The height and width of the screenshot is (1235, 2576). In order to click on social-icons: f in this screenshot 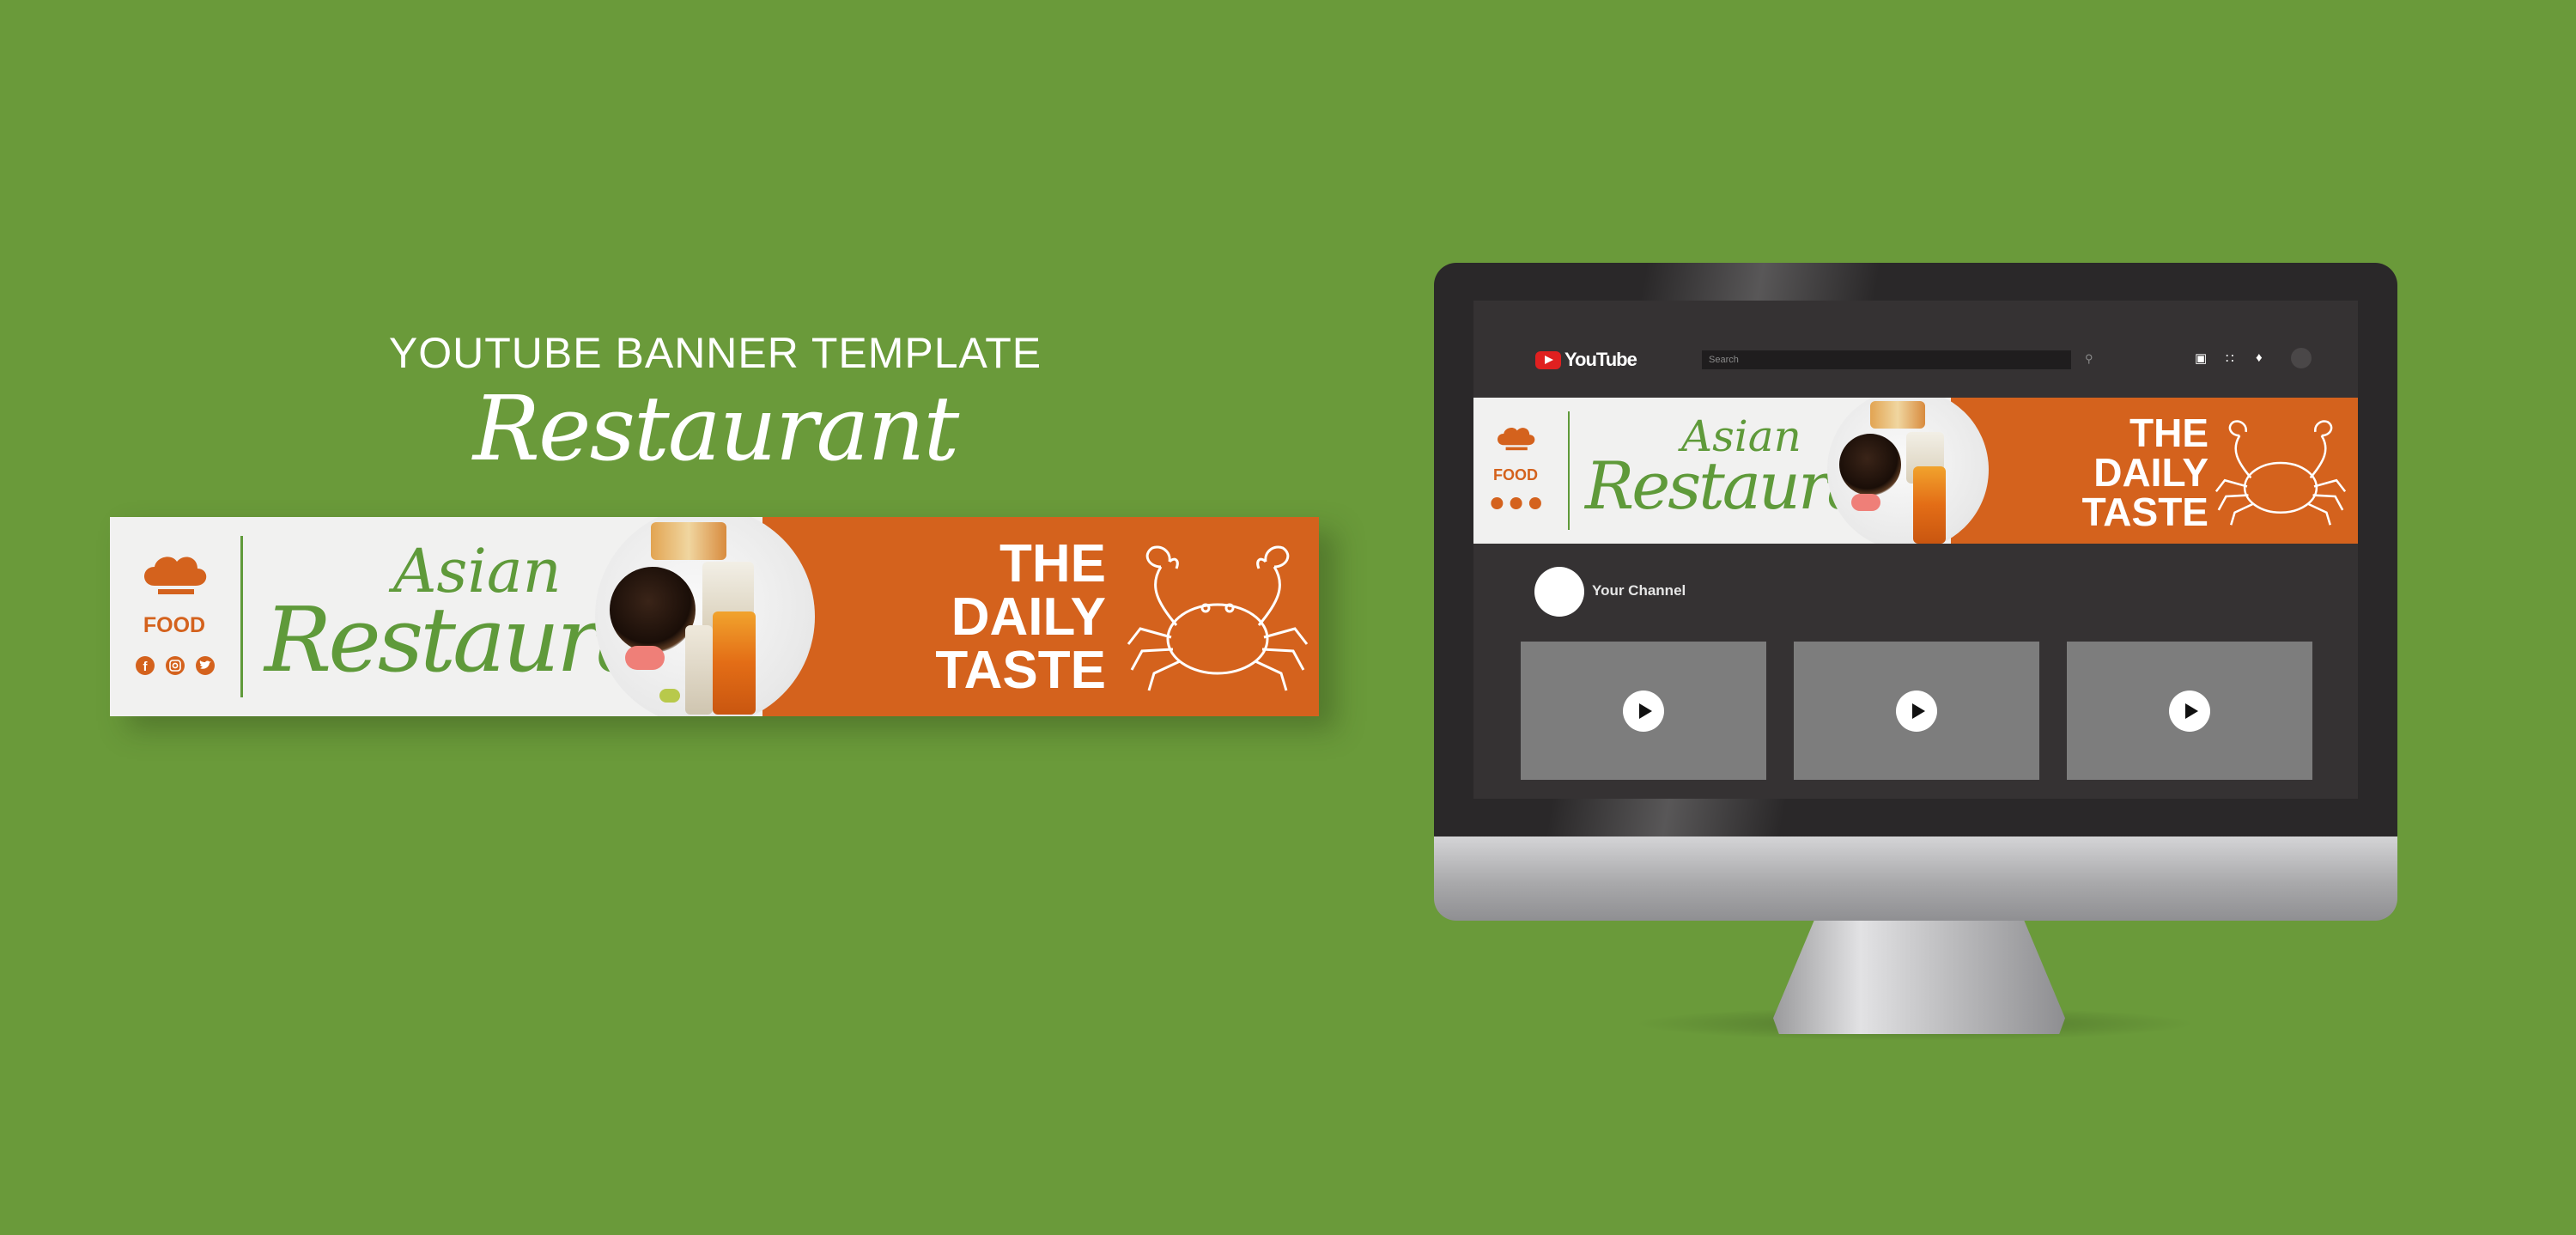, I will do `click(175, 665)`.